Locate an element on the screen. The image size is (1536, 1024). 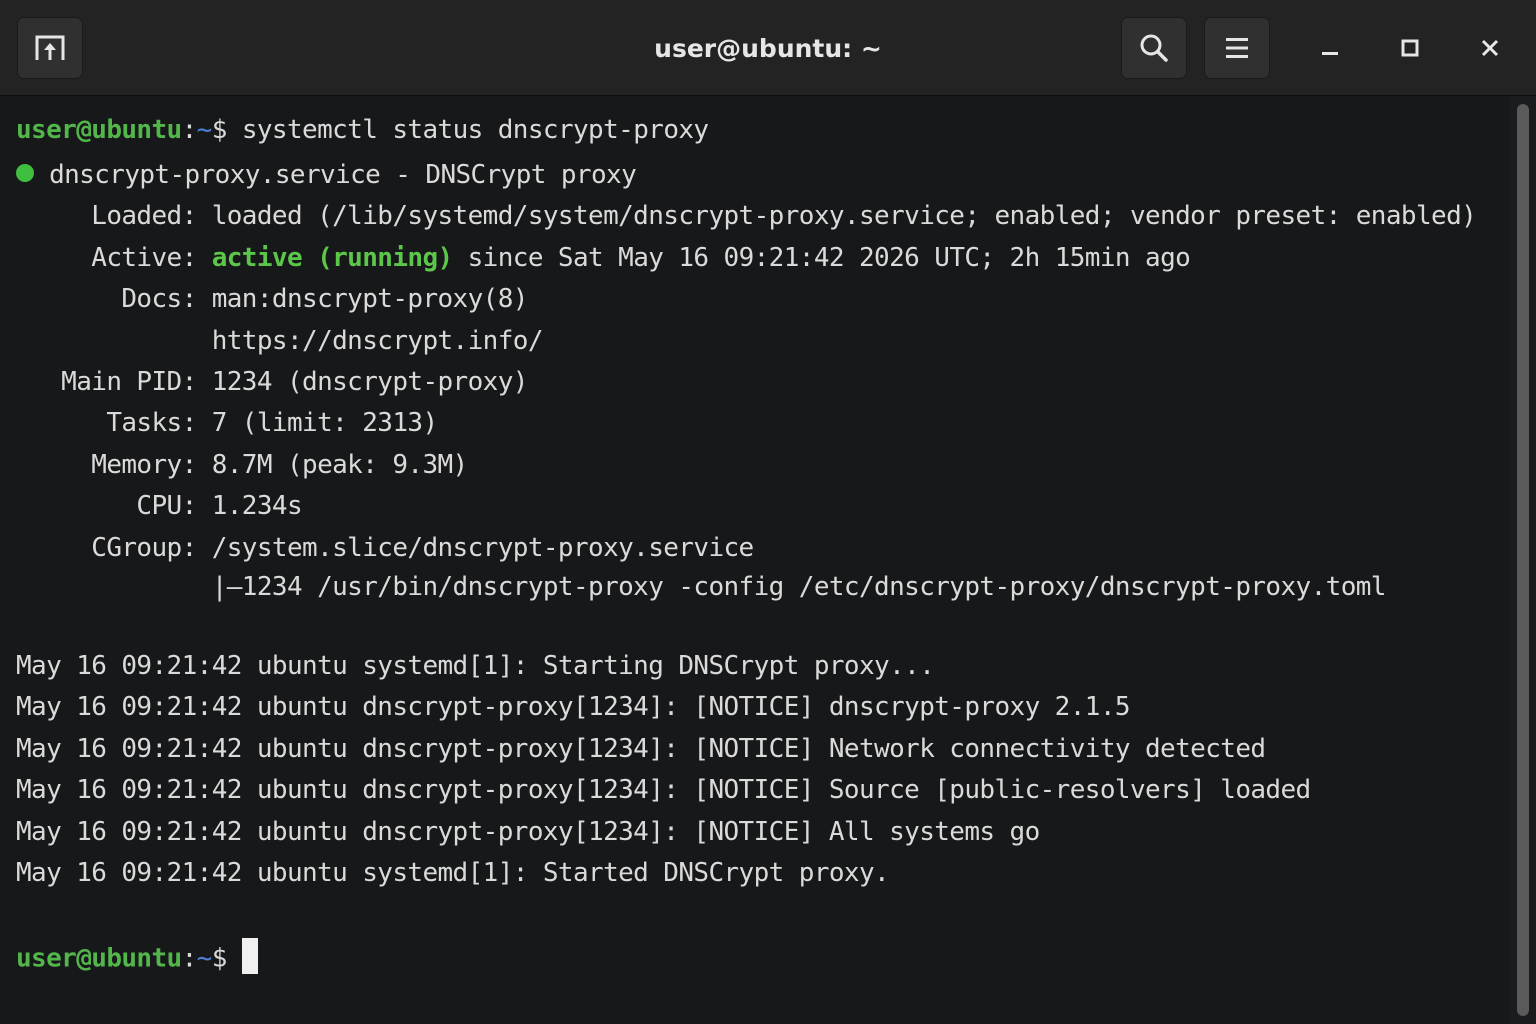
hamburger-menu-icon is located at coordinates (1237, 48).